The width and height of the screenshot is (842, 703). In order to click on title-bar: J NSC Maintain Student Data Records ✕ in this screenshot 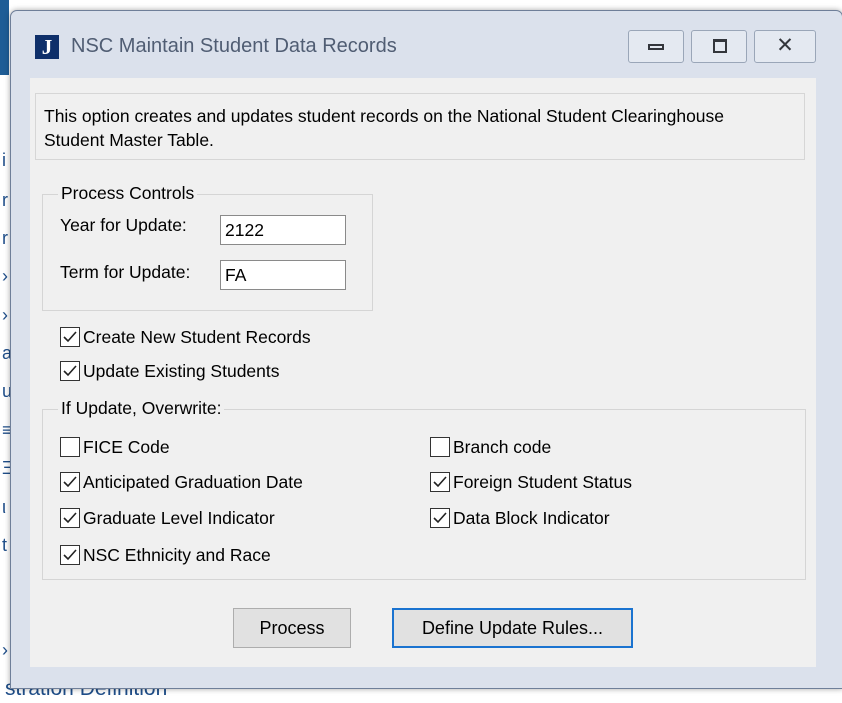, I will do `click(426, 41)`.